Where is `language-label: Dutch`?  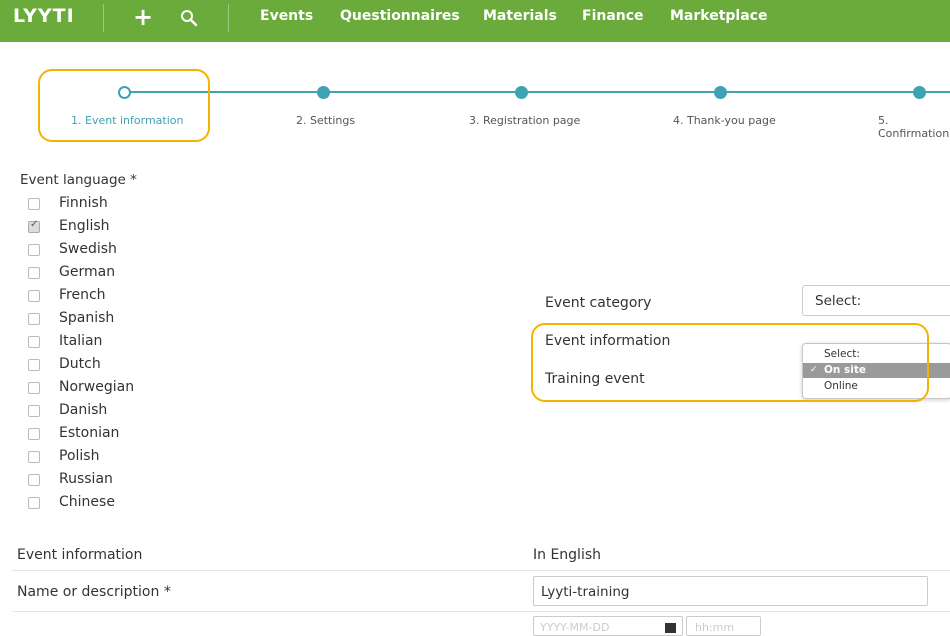
language-label: Dutch is located at coordinates (80, 364).